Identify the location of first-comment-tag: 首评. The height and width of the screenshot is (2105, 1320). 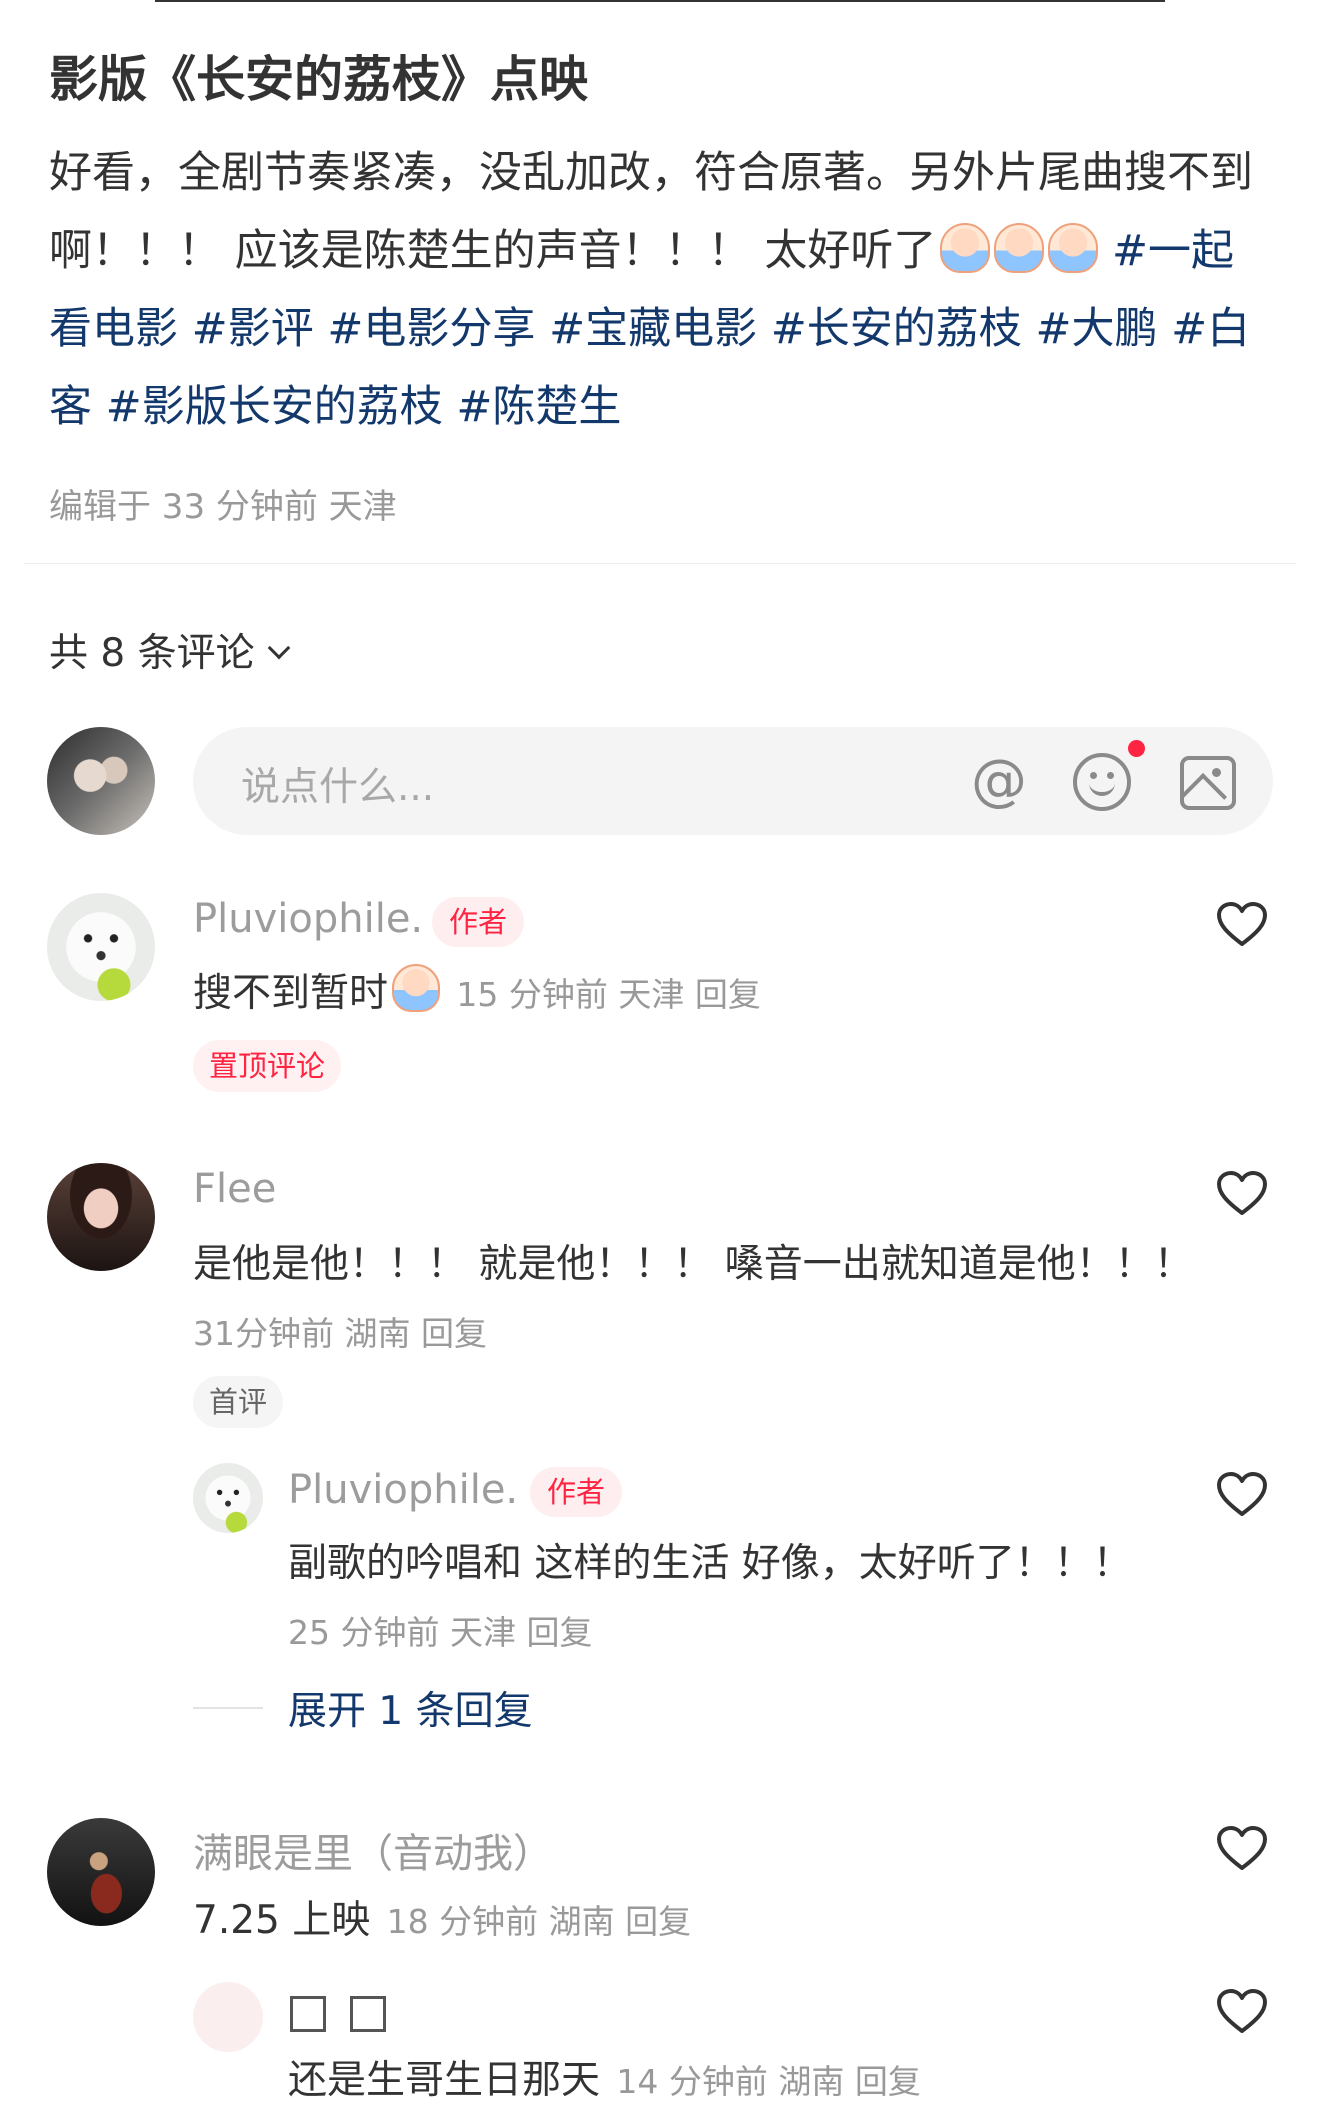
(238, 1402).